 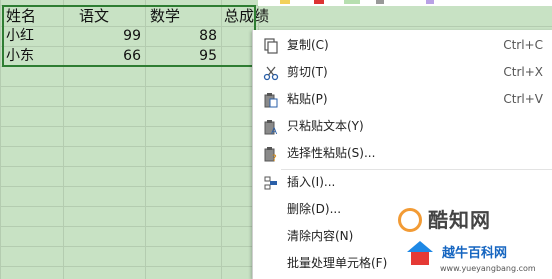 What do you see at coordinates (325, 126) in the screenshot?
I see `menu-label: 只粘贴文本(Y)` at bounding box center [325, 126].